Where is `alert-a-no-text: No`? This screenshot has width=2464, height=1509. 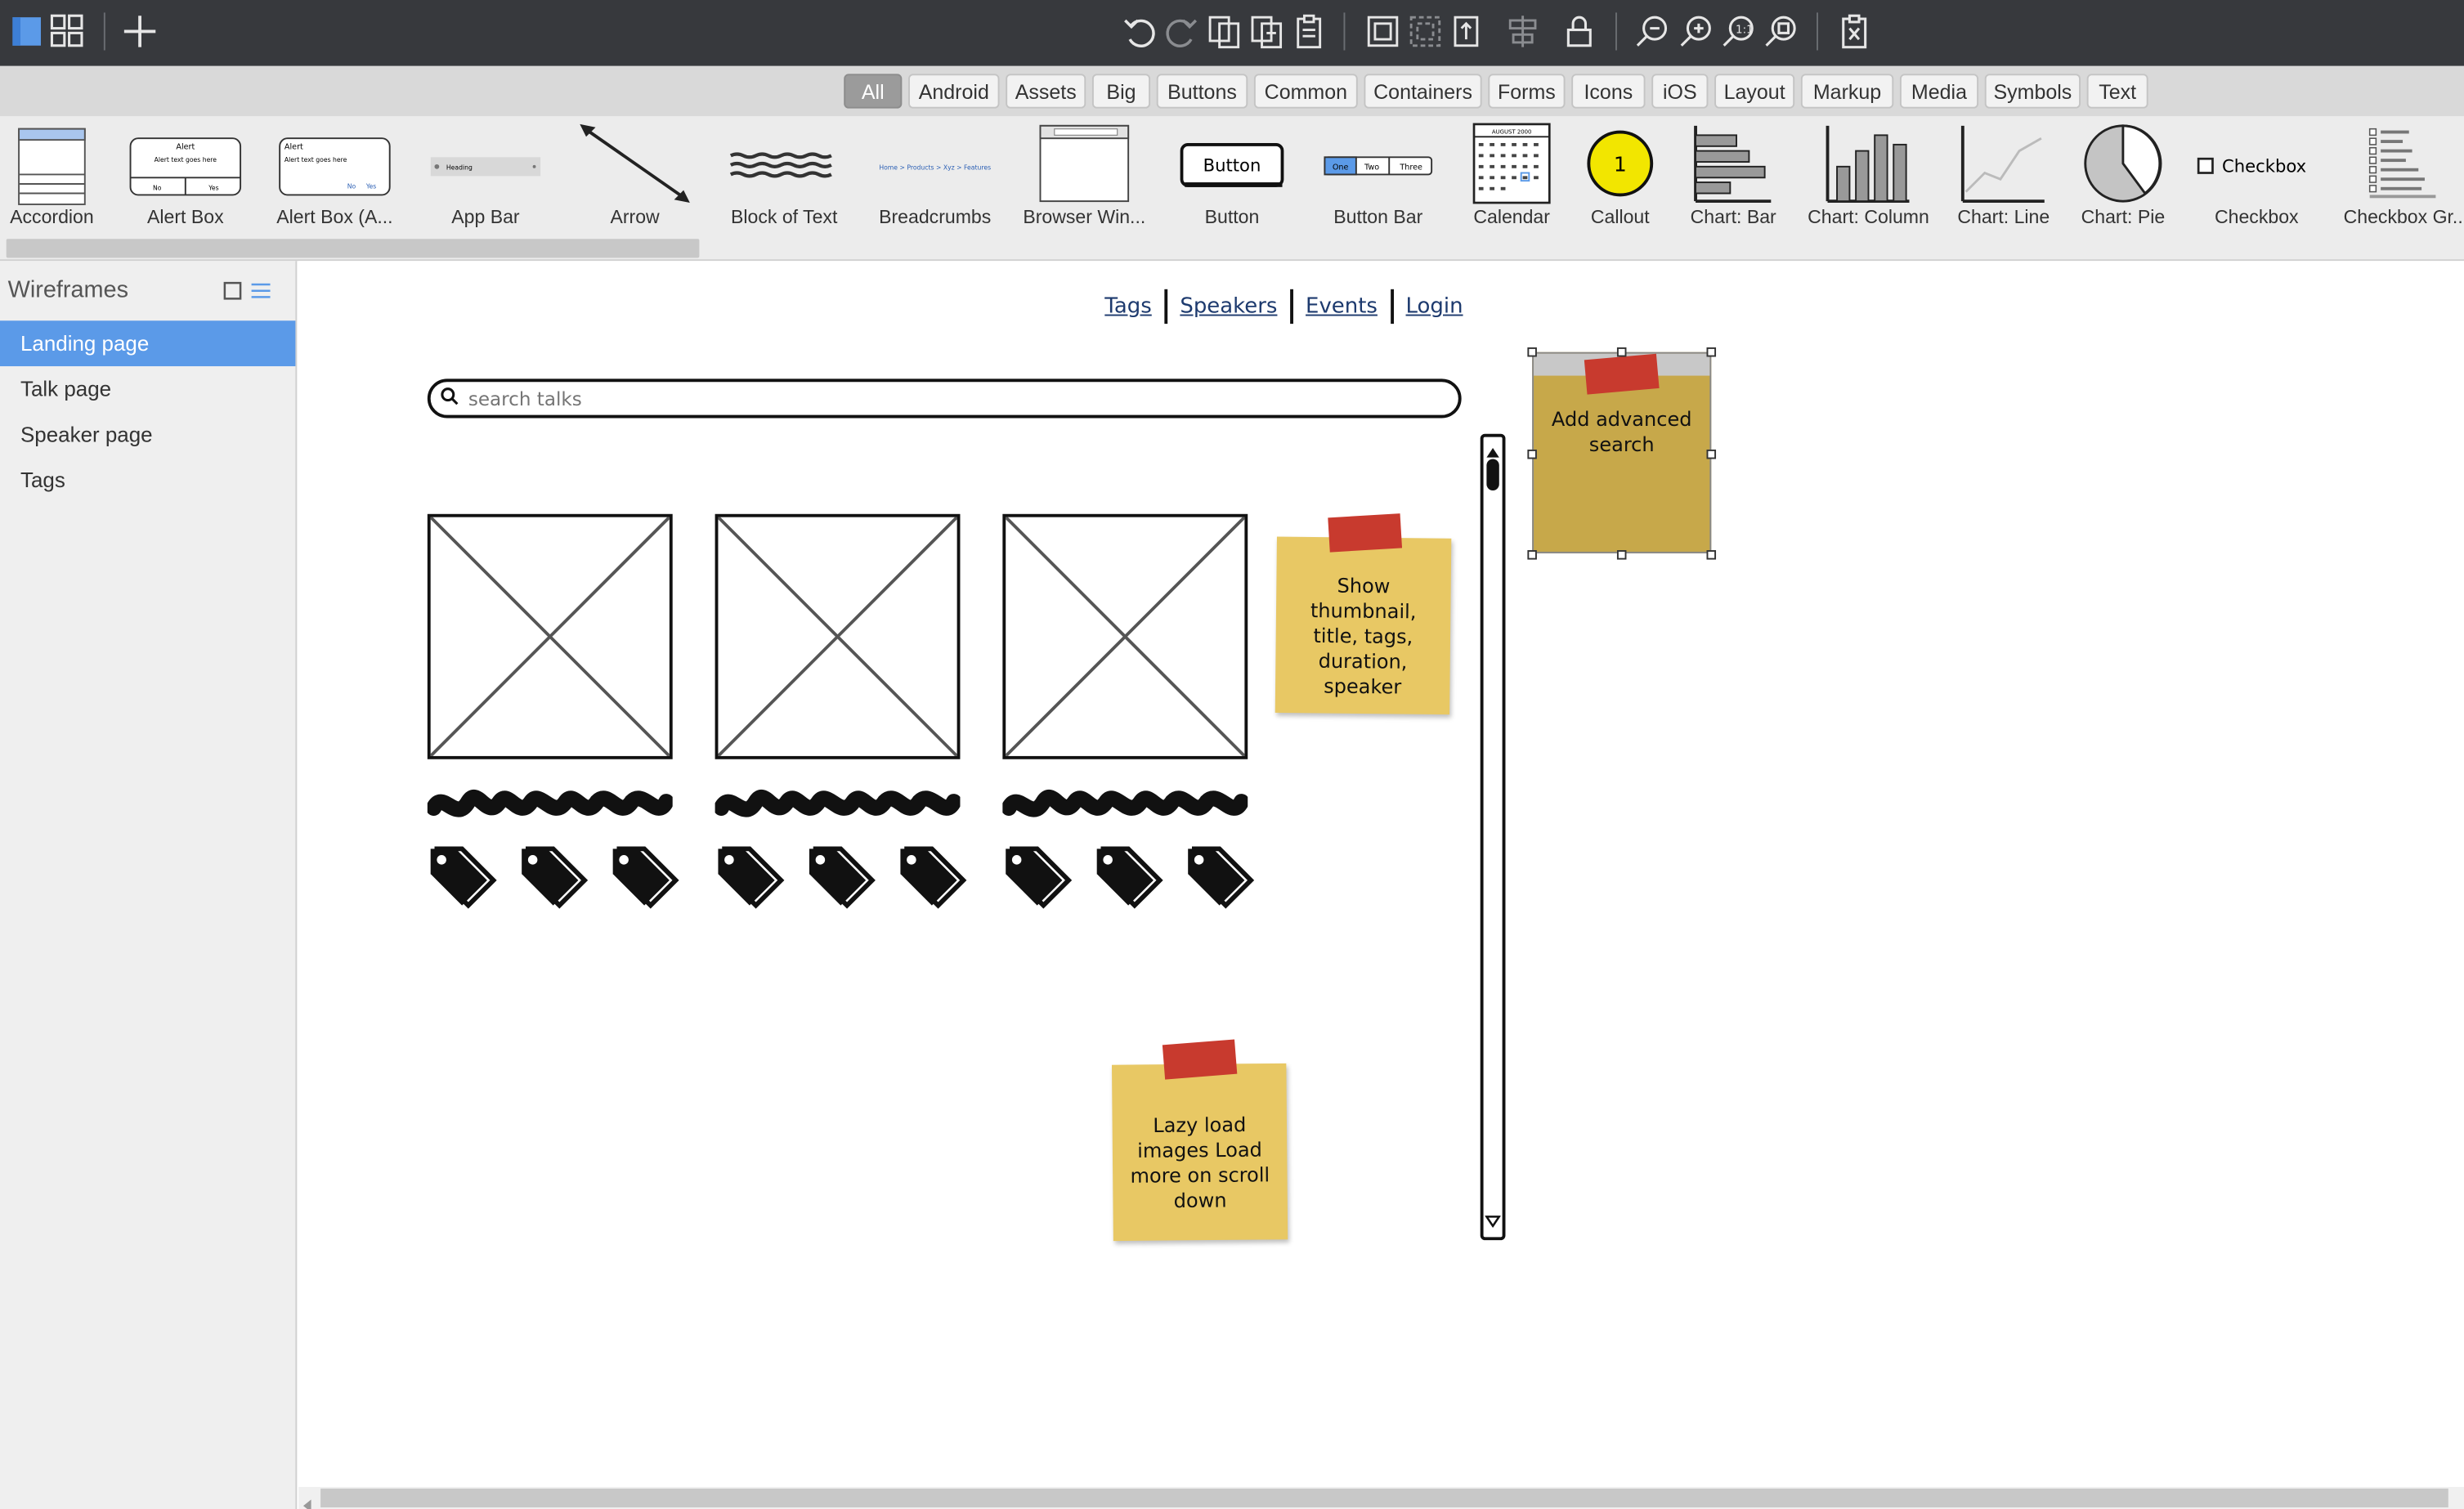
alert-a-no-text: No is located at coordinates (351, 186).